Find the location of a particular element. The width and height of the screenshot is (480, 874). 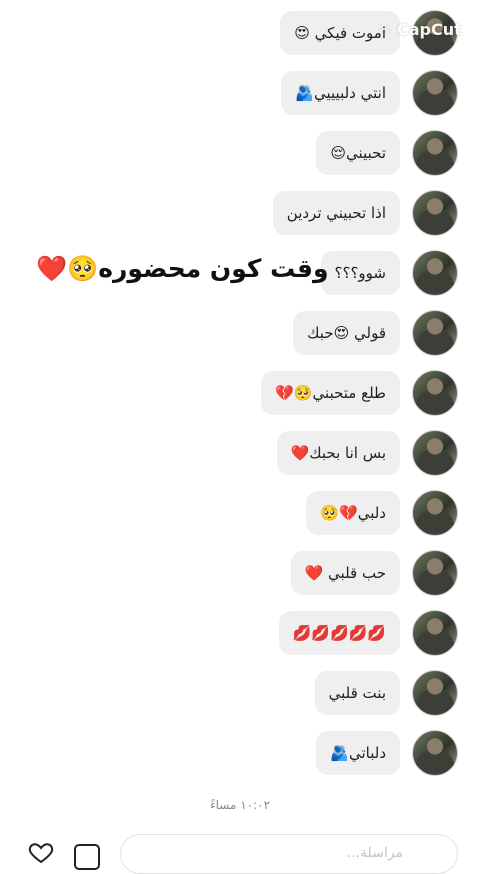

capcut-watermark: ✂ CapCut is located at coordinates (420, 29).